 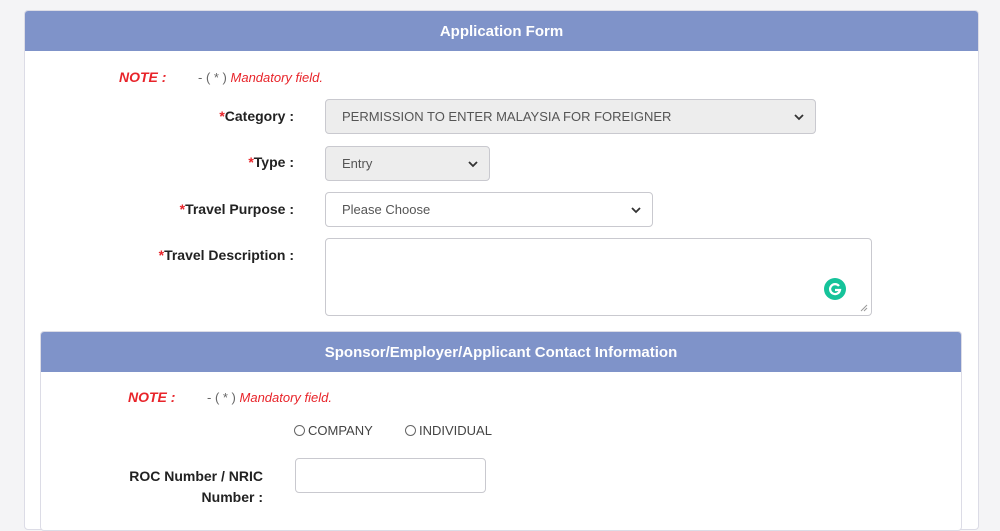 I want to click on type-select-value: Entry, so click(x=357, y=163).